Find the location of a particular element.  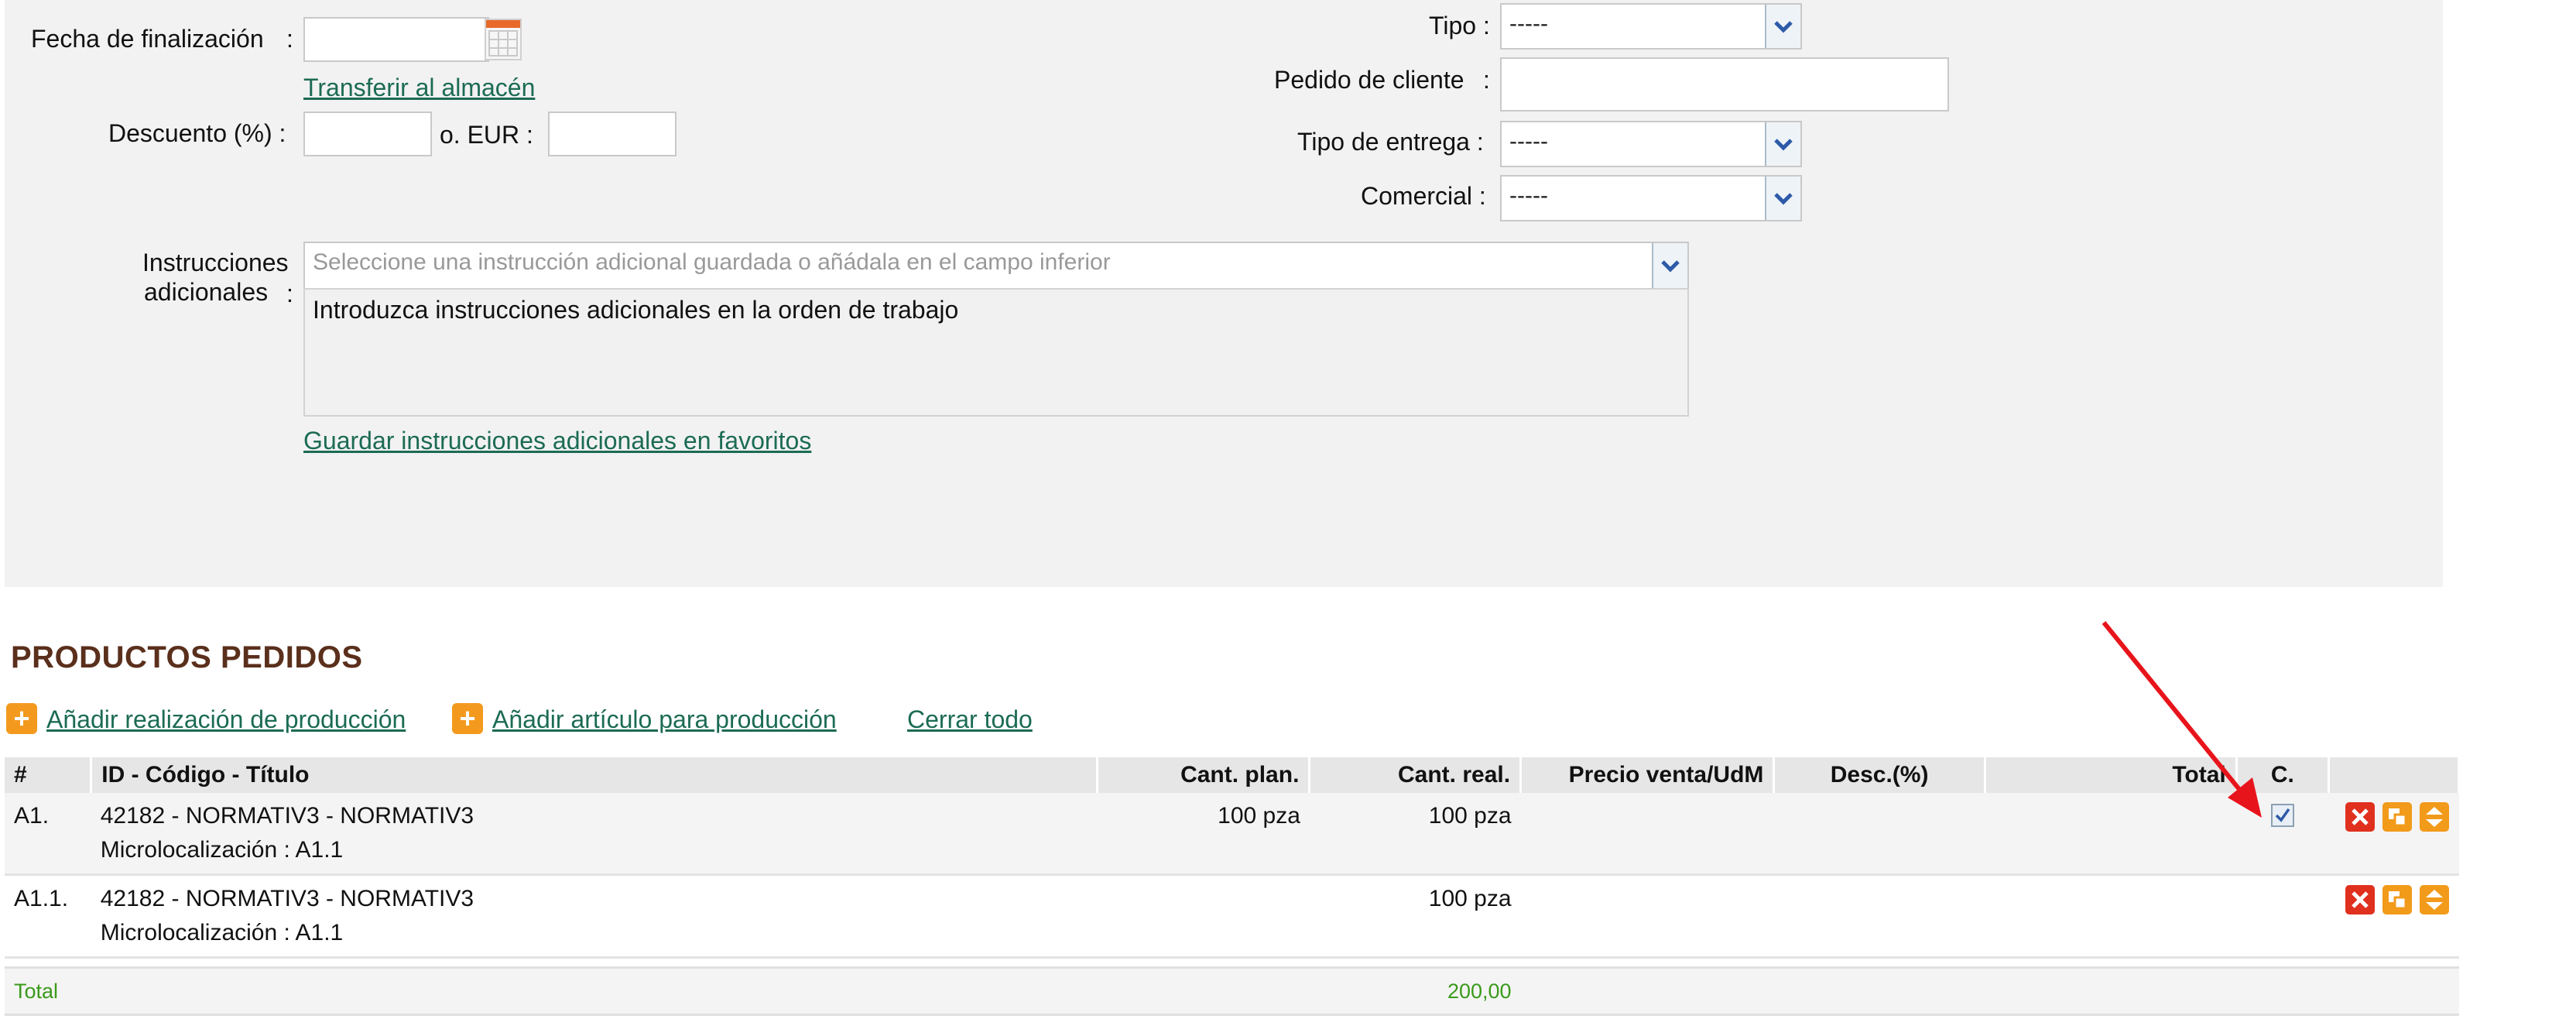

delivery-type-select: ----- is located at coordinates (1651, 144).